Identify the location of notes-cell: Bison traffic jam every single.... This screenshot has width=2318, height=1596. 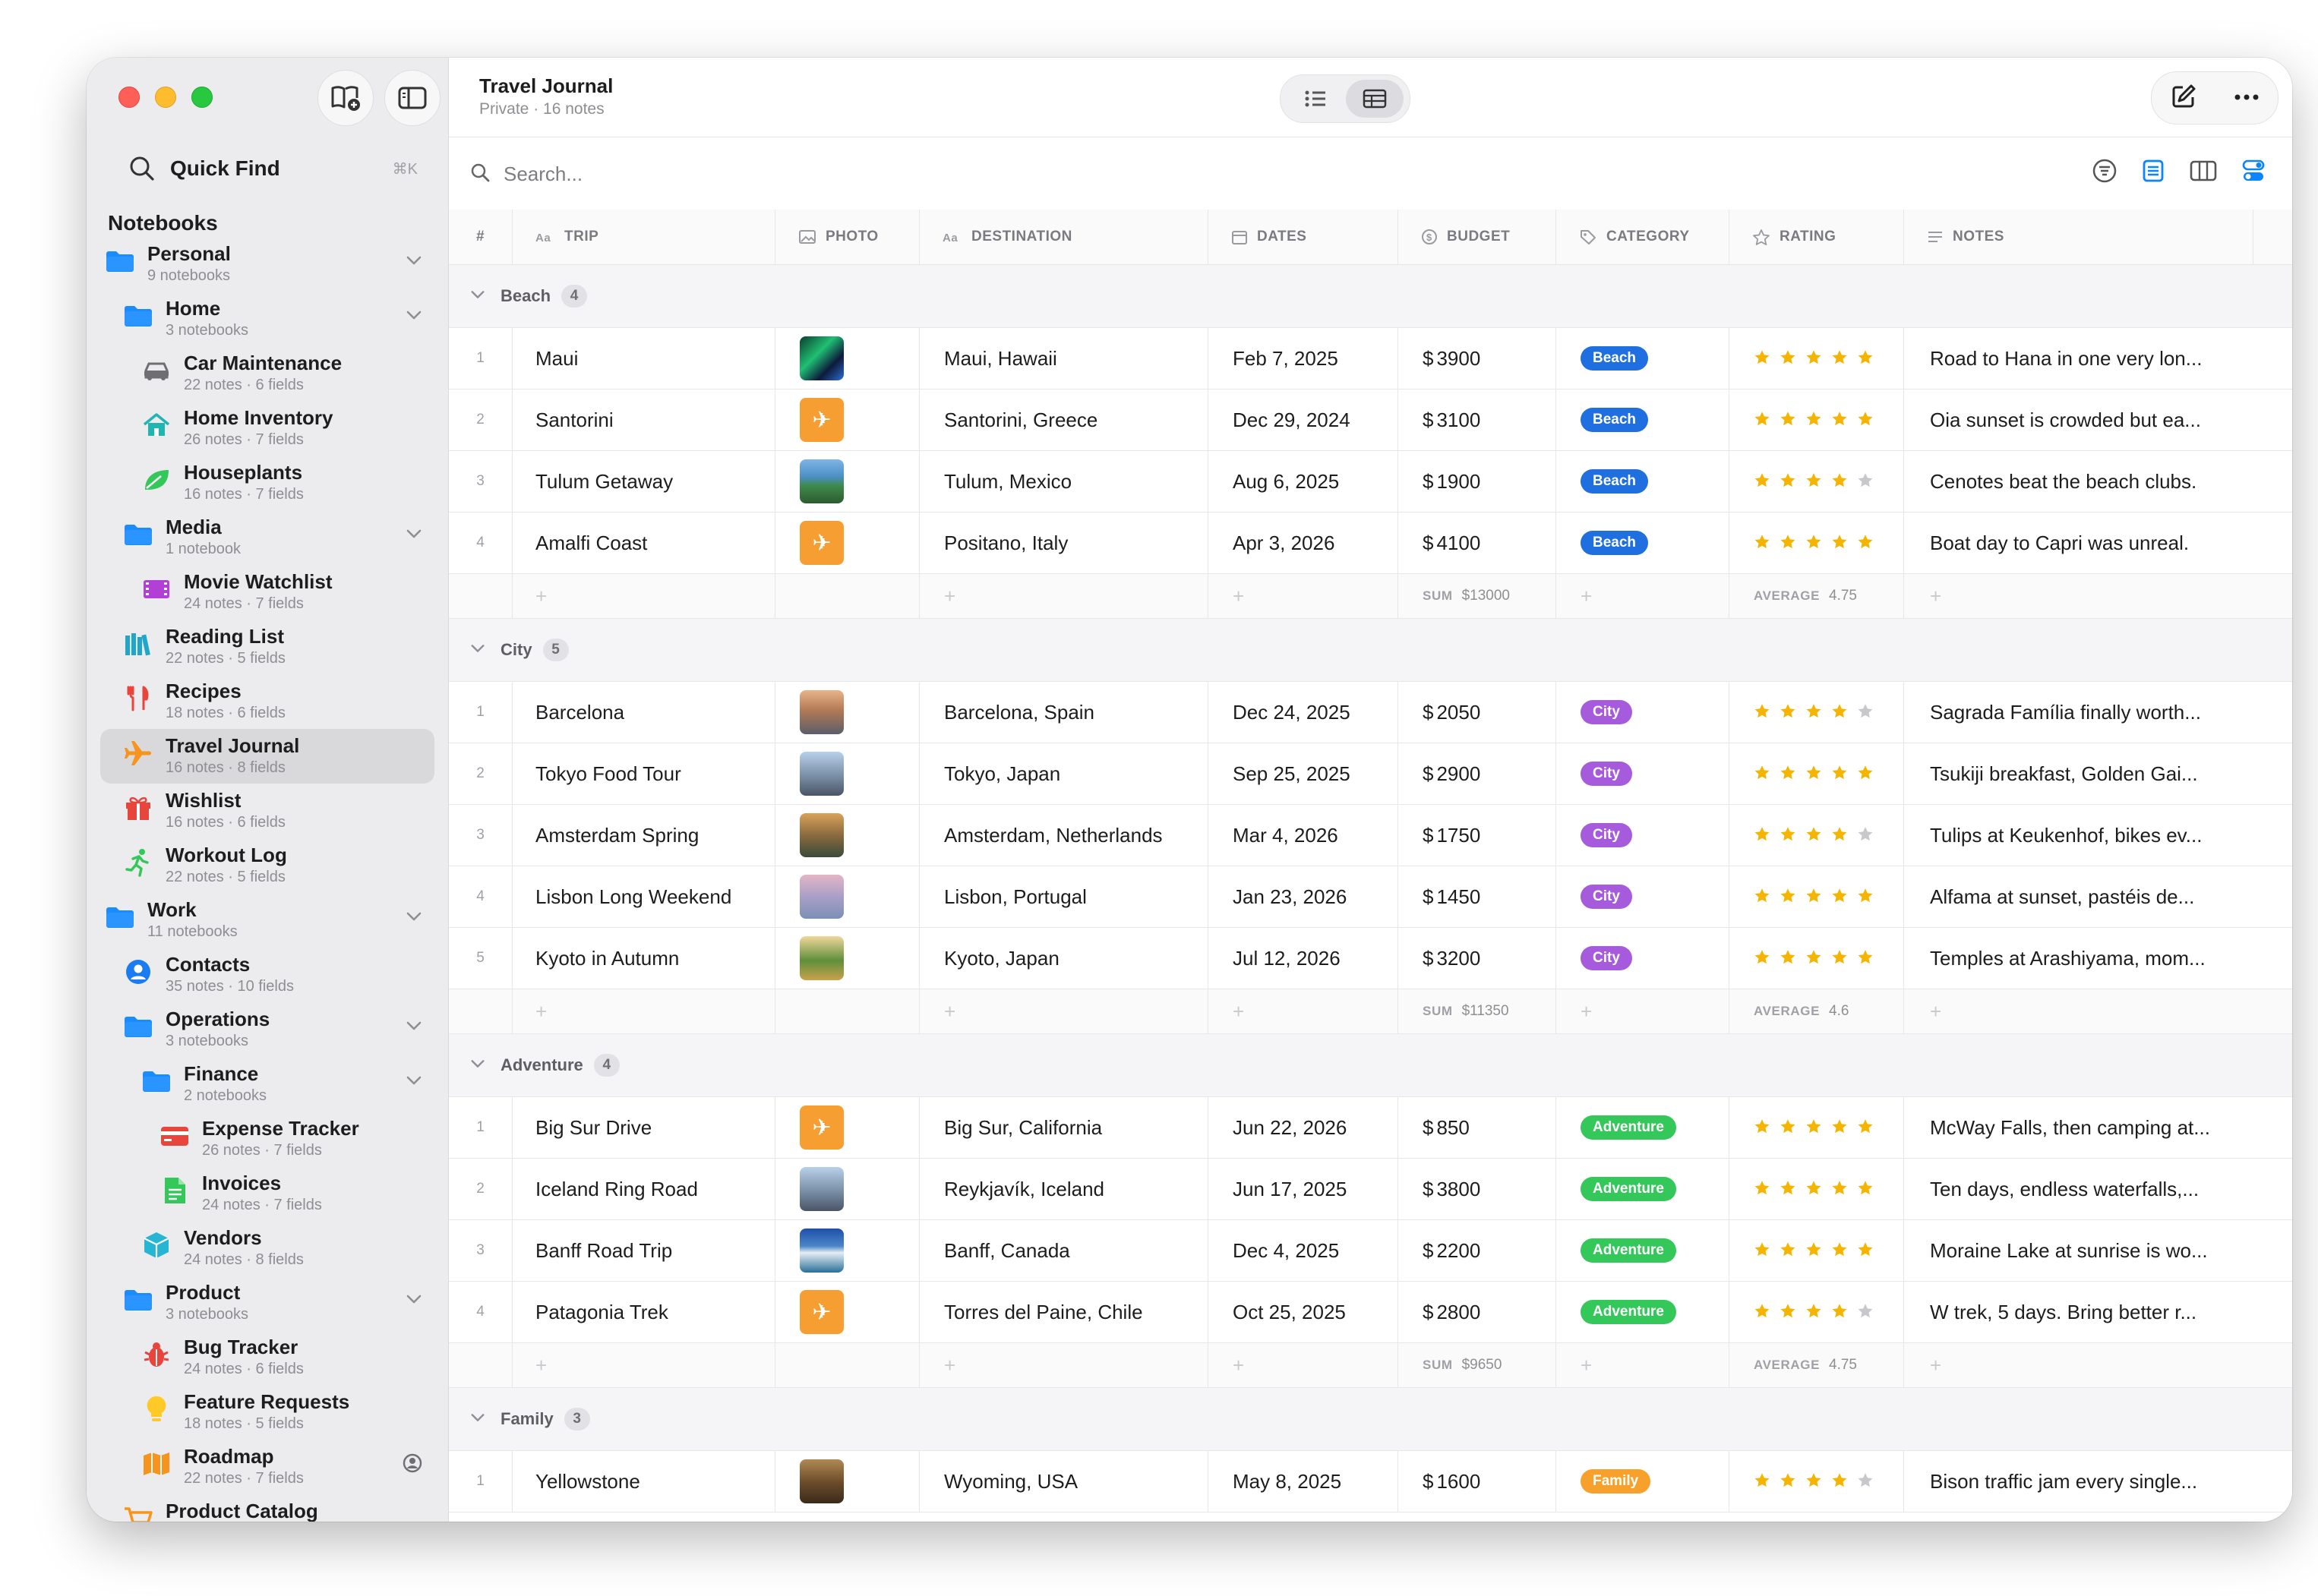
(2078, 1481).